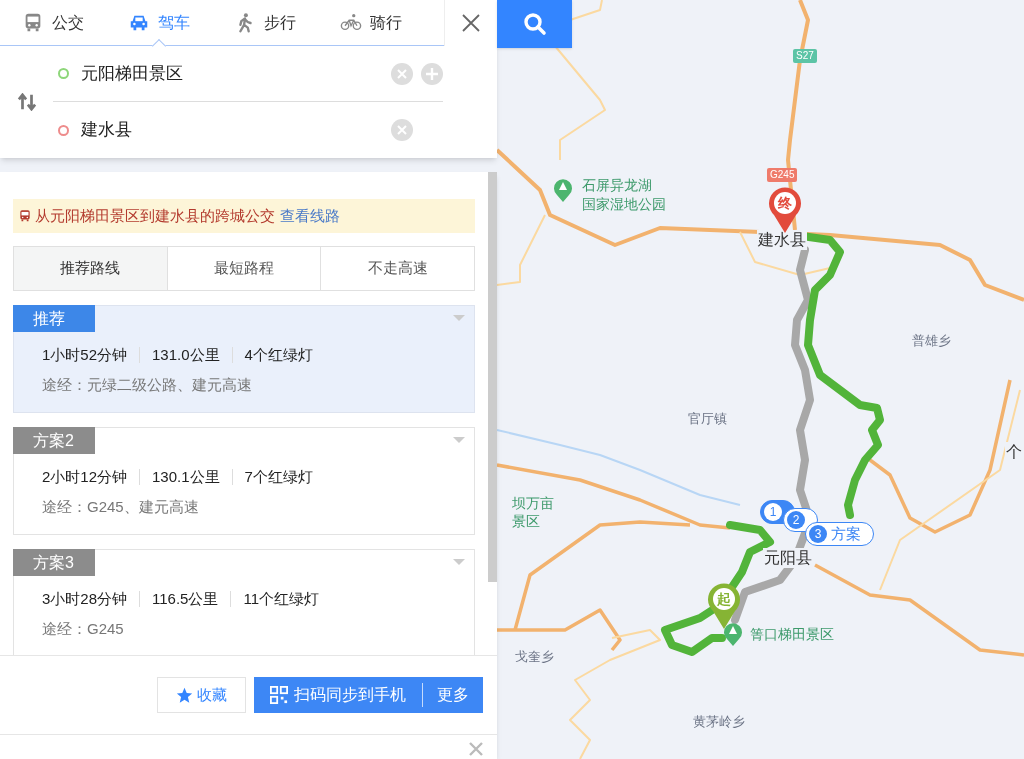 The height and width of the screenshot is (759, 1024). I want to click on map-place-label: 戈奎乡, so click(534, 656).